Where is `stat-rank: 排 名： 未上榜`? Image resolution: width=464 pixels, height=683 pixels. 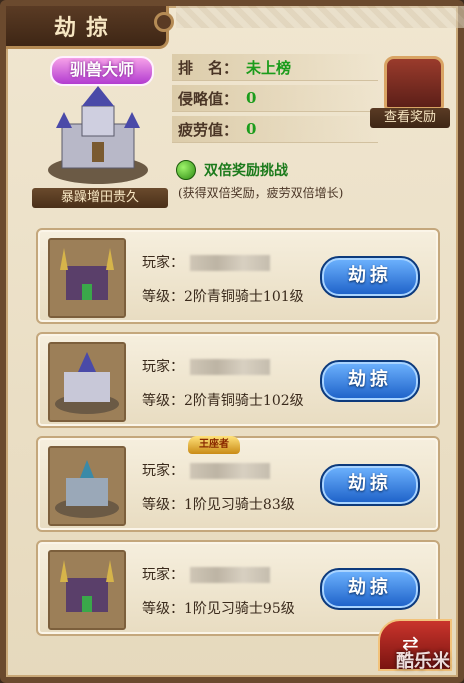 stat-rank: 排 名： 未上榜 is located at coordinates (275, 67).